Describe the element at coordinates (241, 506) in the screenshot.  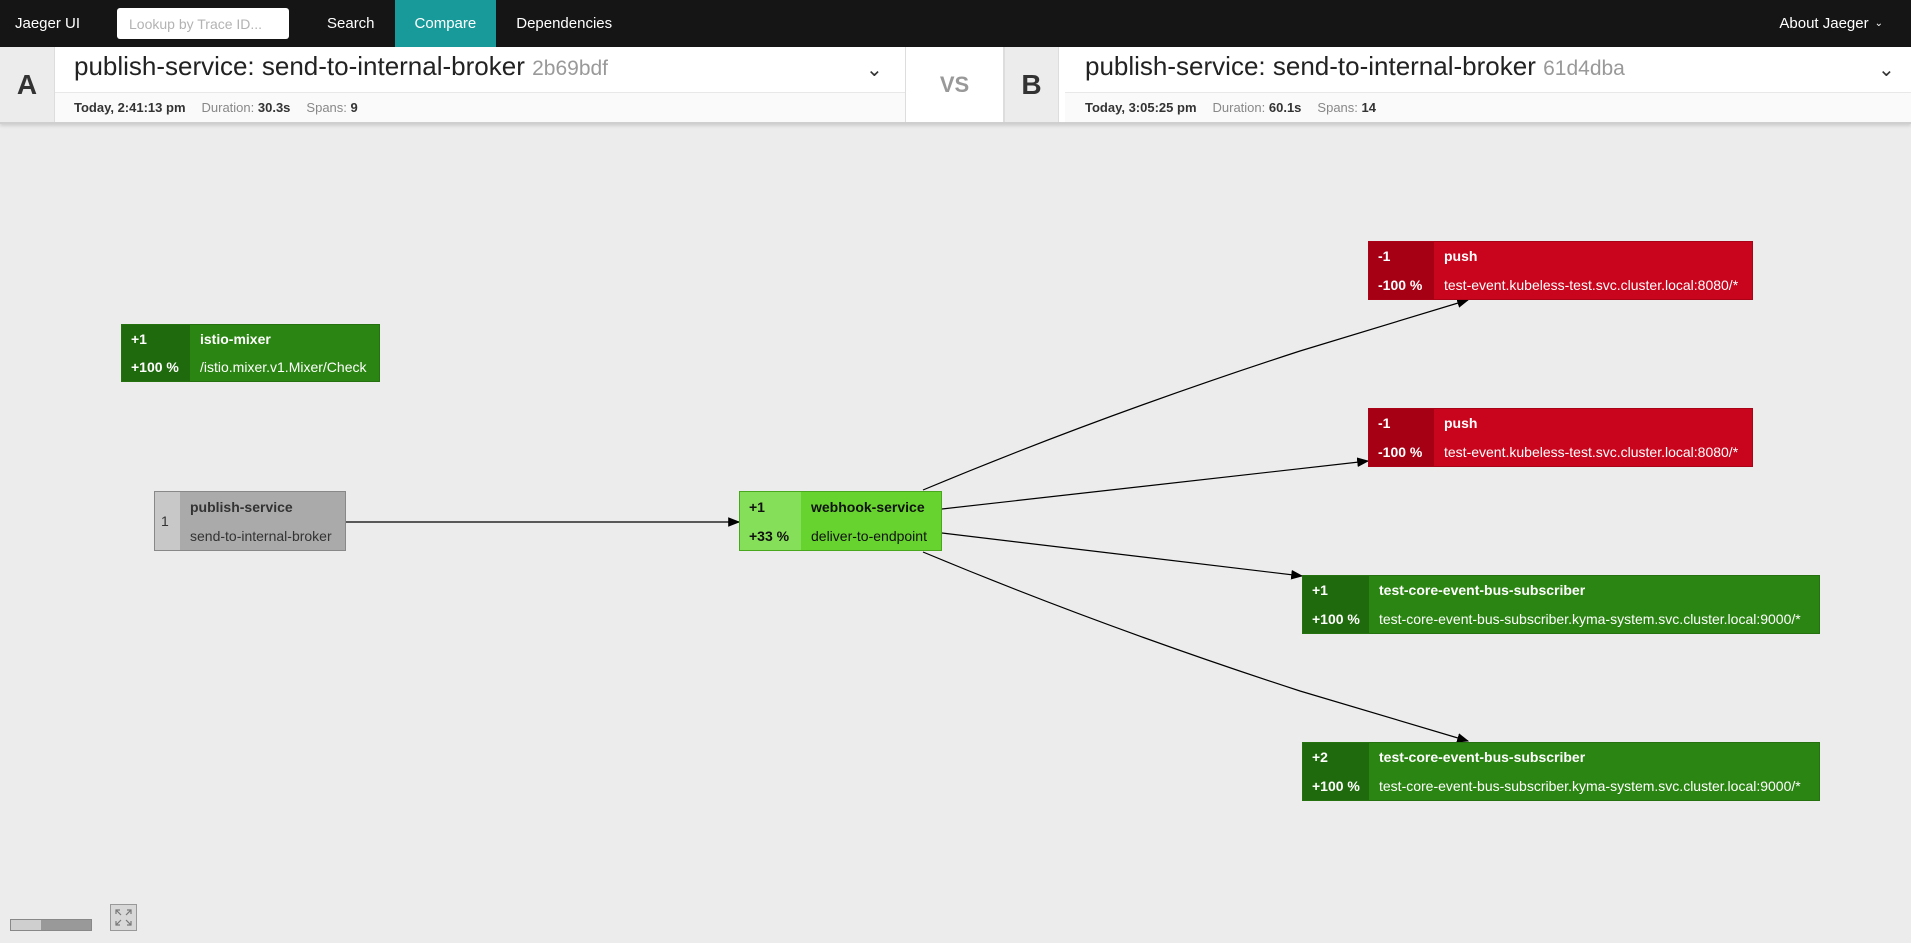
I see `node-service: publish-service` at that location.